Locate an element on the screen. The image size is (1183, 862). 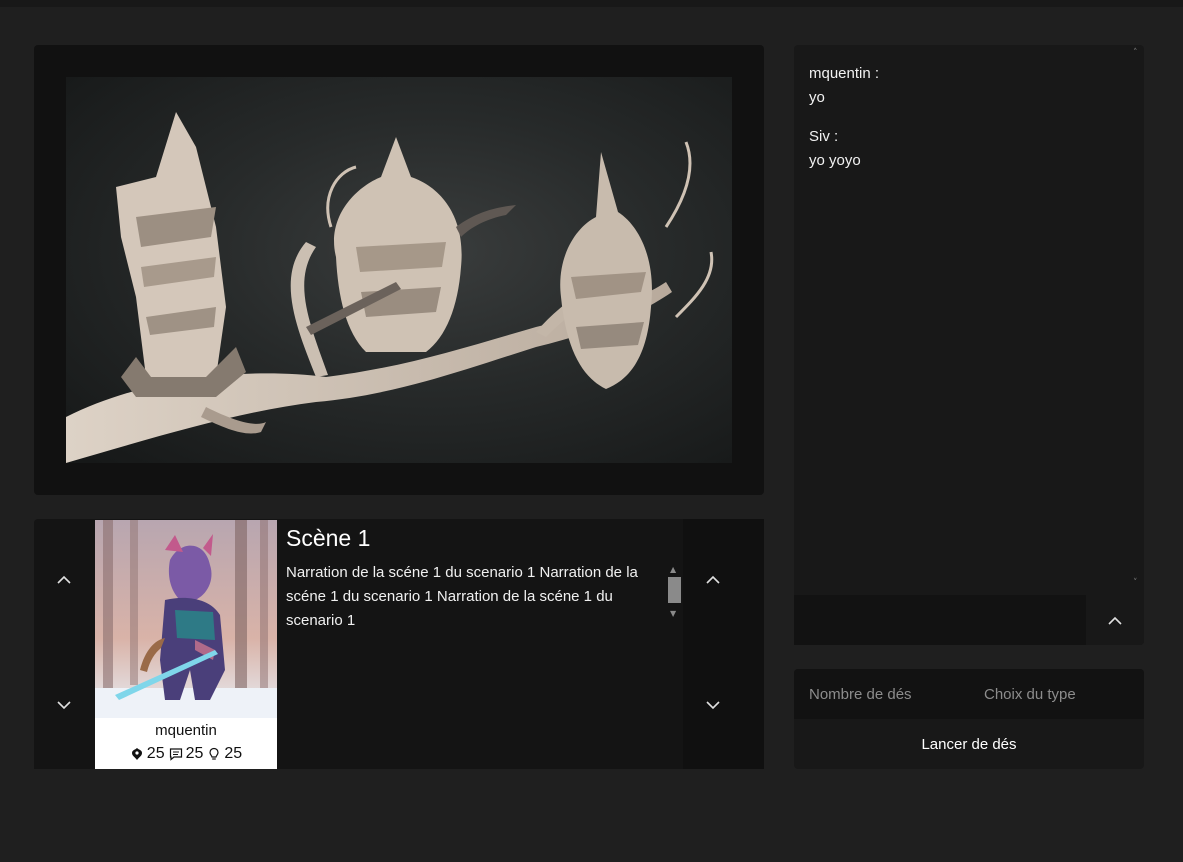
previous-scene-button is located at coordinates (713, 579).